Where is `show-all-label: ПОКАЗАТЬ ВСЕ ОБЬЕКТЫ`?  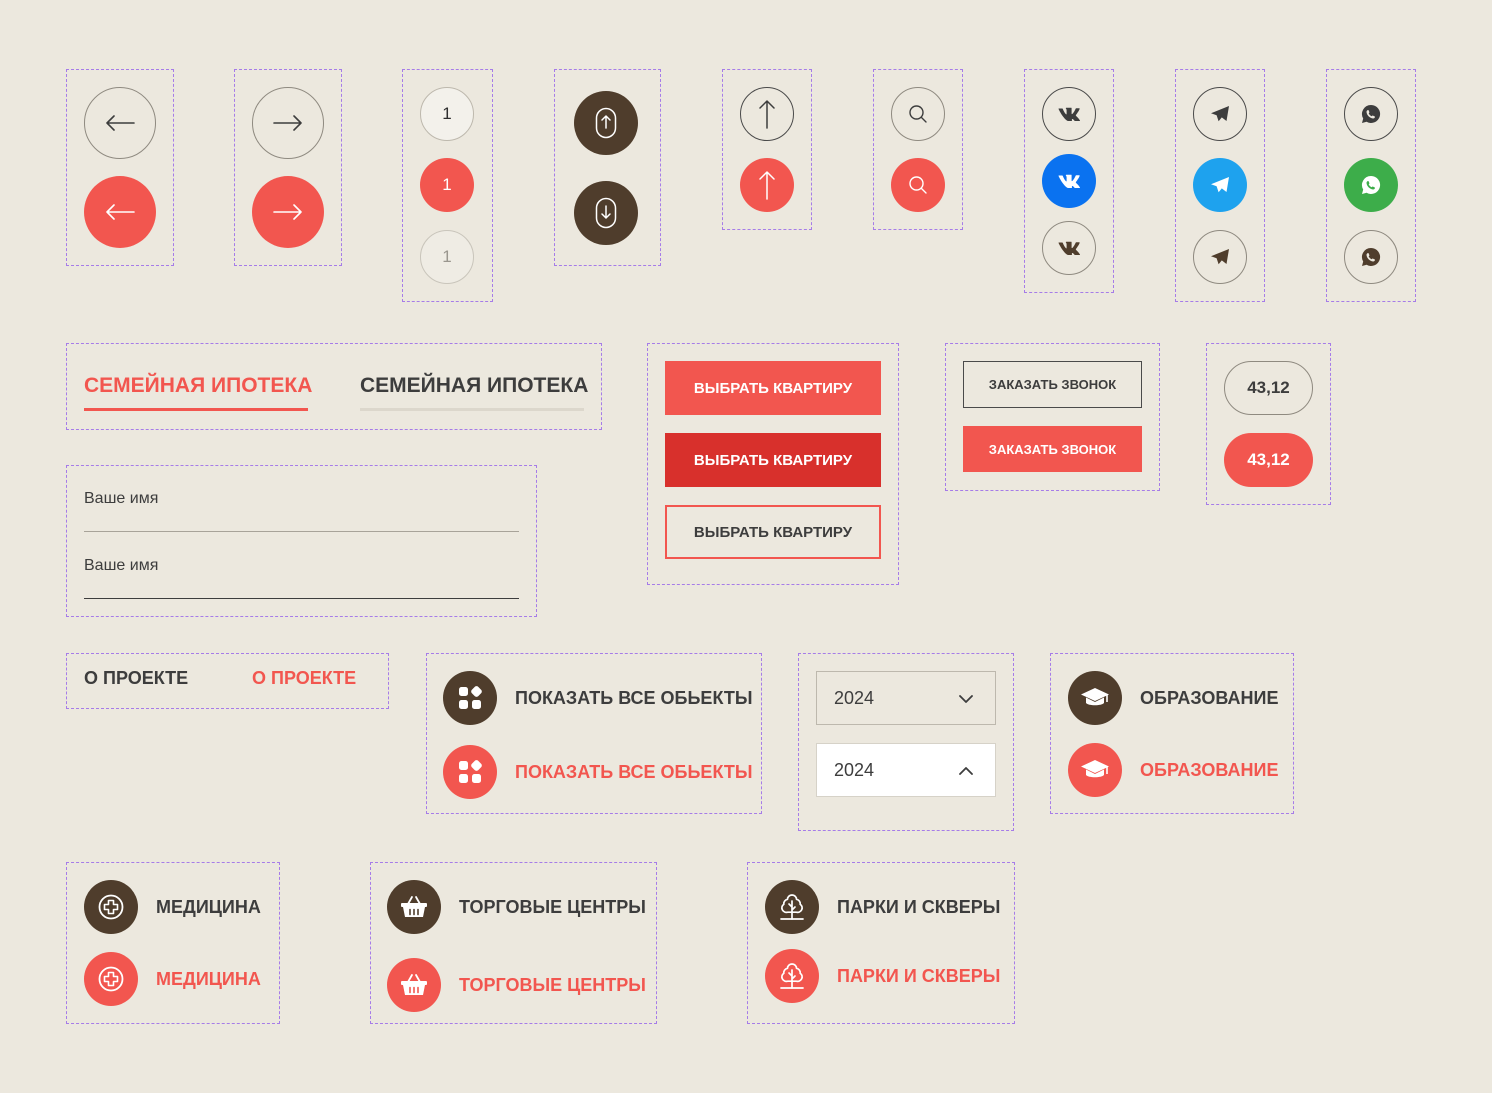
show-all-label: ПОКАЗАТЬ ВСЕ ОБЬЕКТЫ is located at coordinates (634, 698).